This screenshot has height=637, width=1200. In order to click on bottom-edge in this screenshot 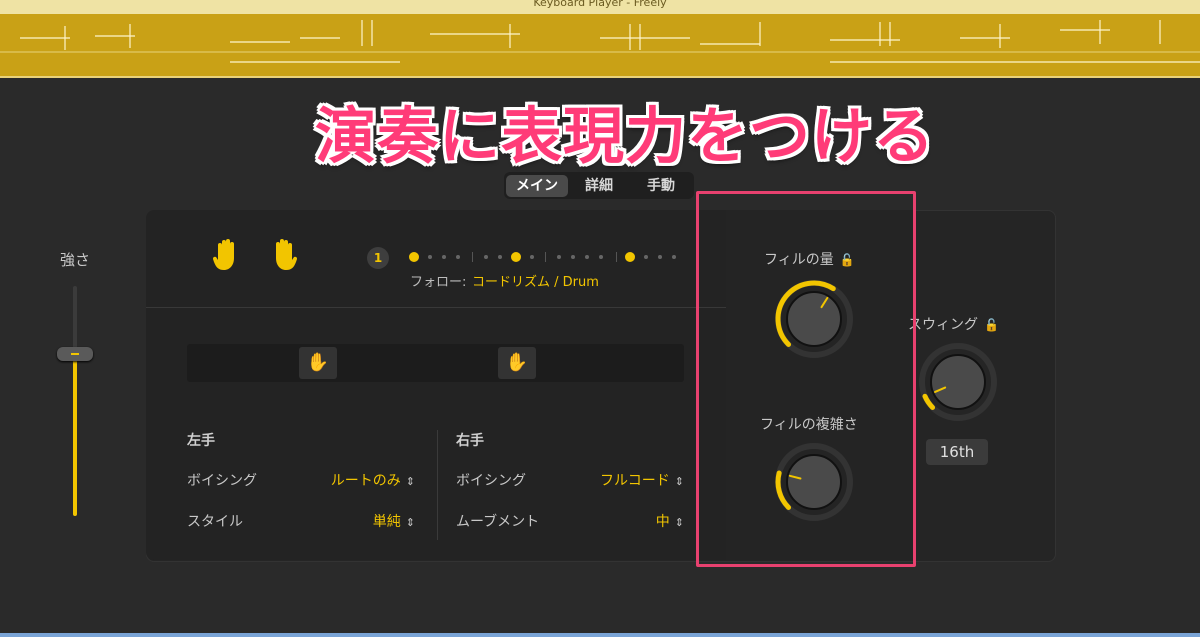, I will do `click(600, 635)`.